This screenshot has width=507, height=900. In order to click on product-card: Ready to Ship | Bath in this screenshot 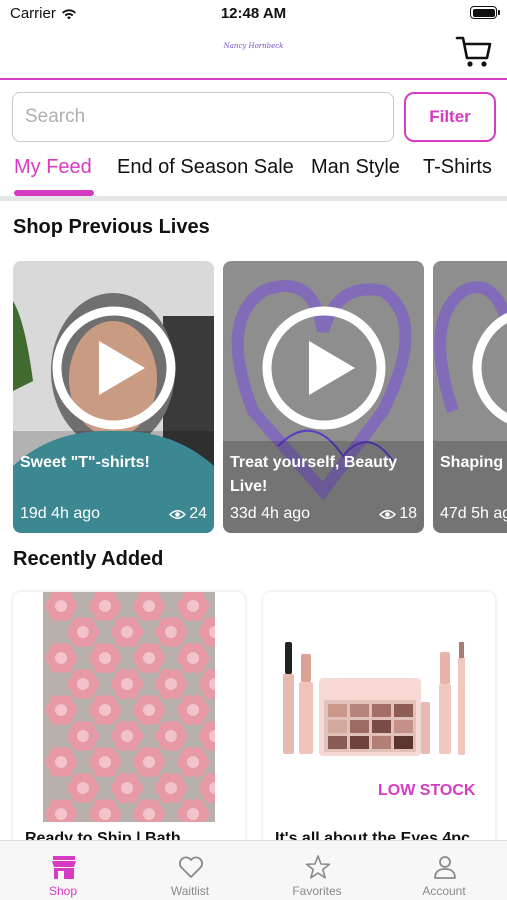, I will do `click(129, 727)`.